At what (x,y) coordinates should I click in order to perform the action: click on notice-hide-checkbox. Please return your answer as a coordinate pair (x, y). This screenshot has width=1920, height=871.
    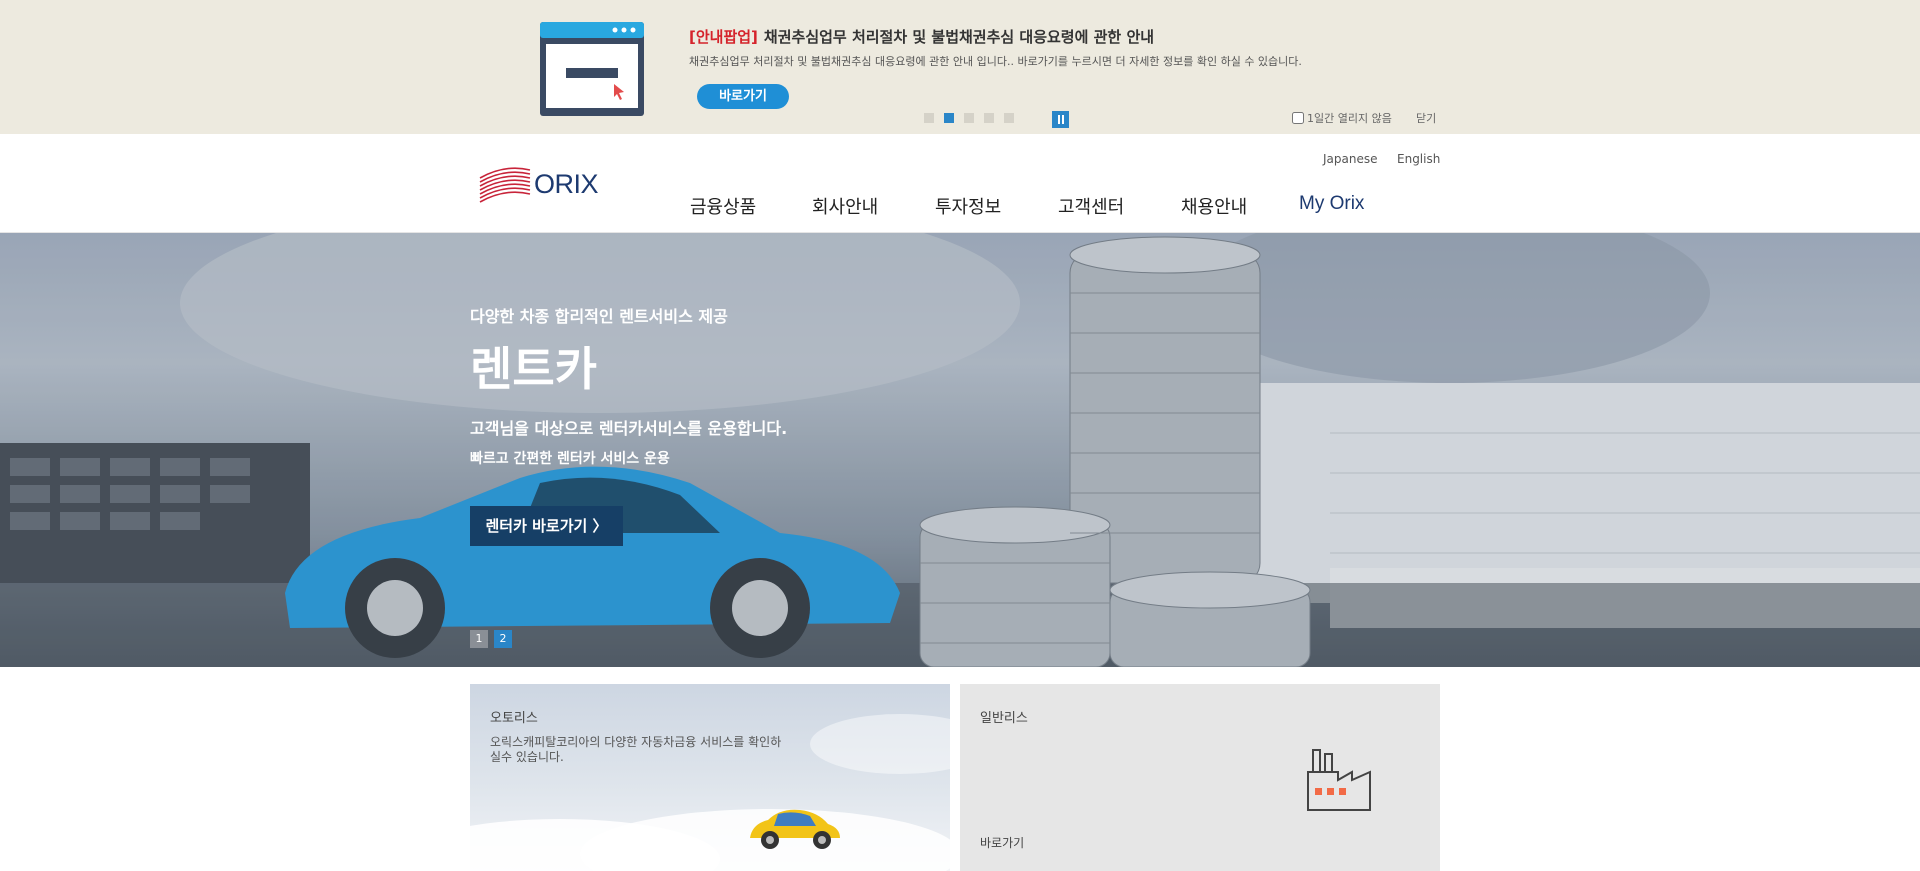
    Looking at the image, I should click on (1298, 118).